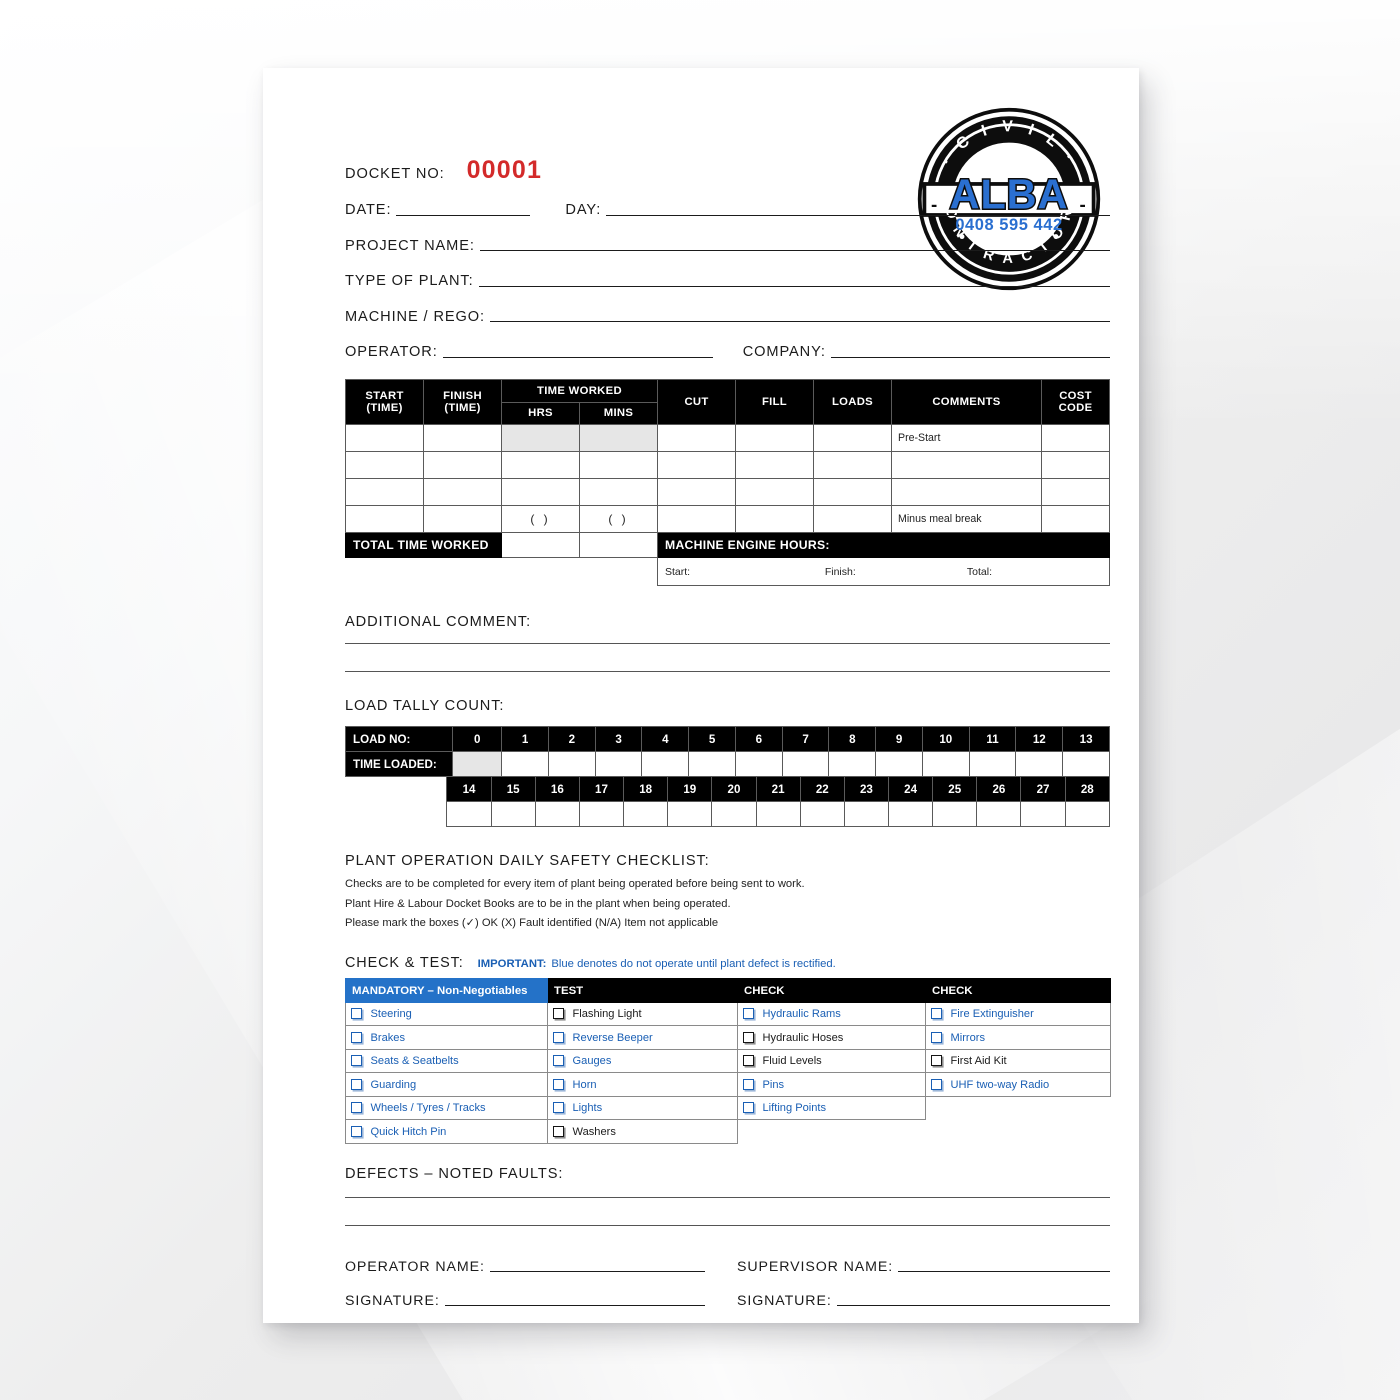 This screenshot has width=1400, height=1400. What do you see at coordinates (577, 357) in the screenshot?
I see `operator-input` at bounding box center [577, 357].